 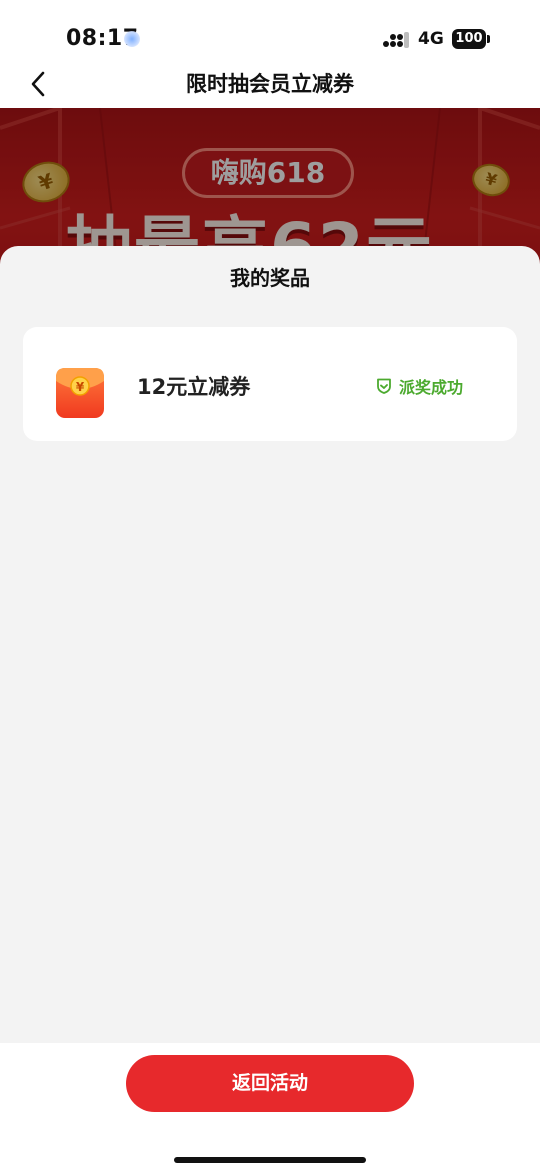 What do you see at coordinates (270, 1083) in the screenshot?
I see `return-to-activity-button: 返回活动` at bounding box center [270, 1083].